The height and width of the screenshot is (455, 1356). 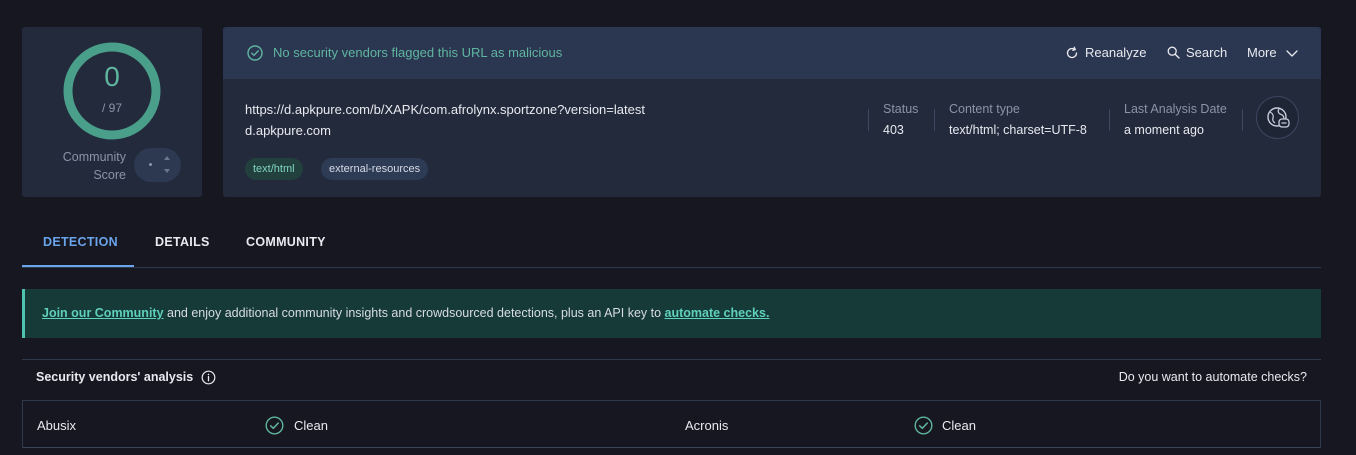 I want to click on chevron-down-icon, so click(x=1291, y=53).